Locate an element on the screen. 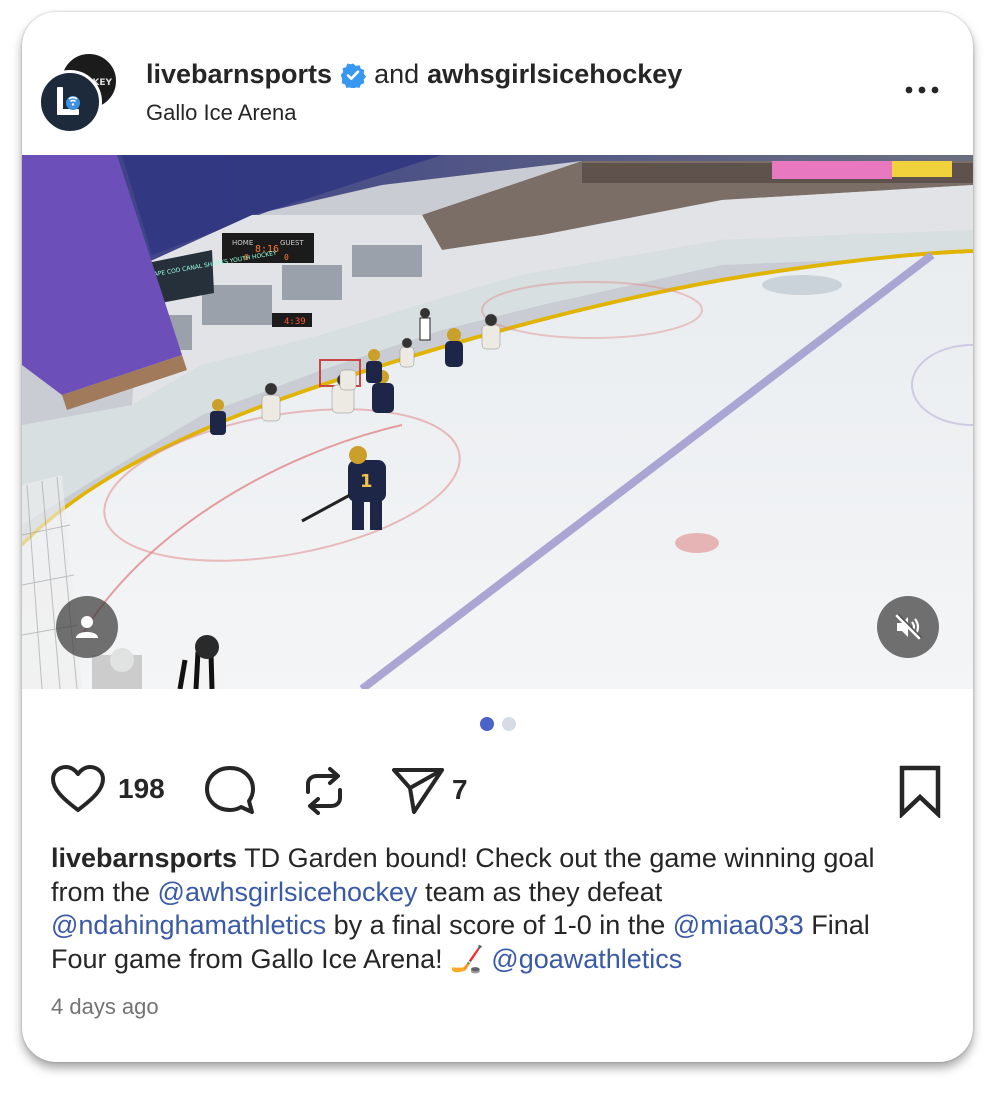  share-count: 7 is located at coordinates (460, 789).